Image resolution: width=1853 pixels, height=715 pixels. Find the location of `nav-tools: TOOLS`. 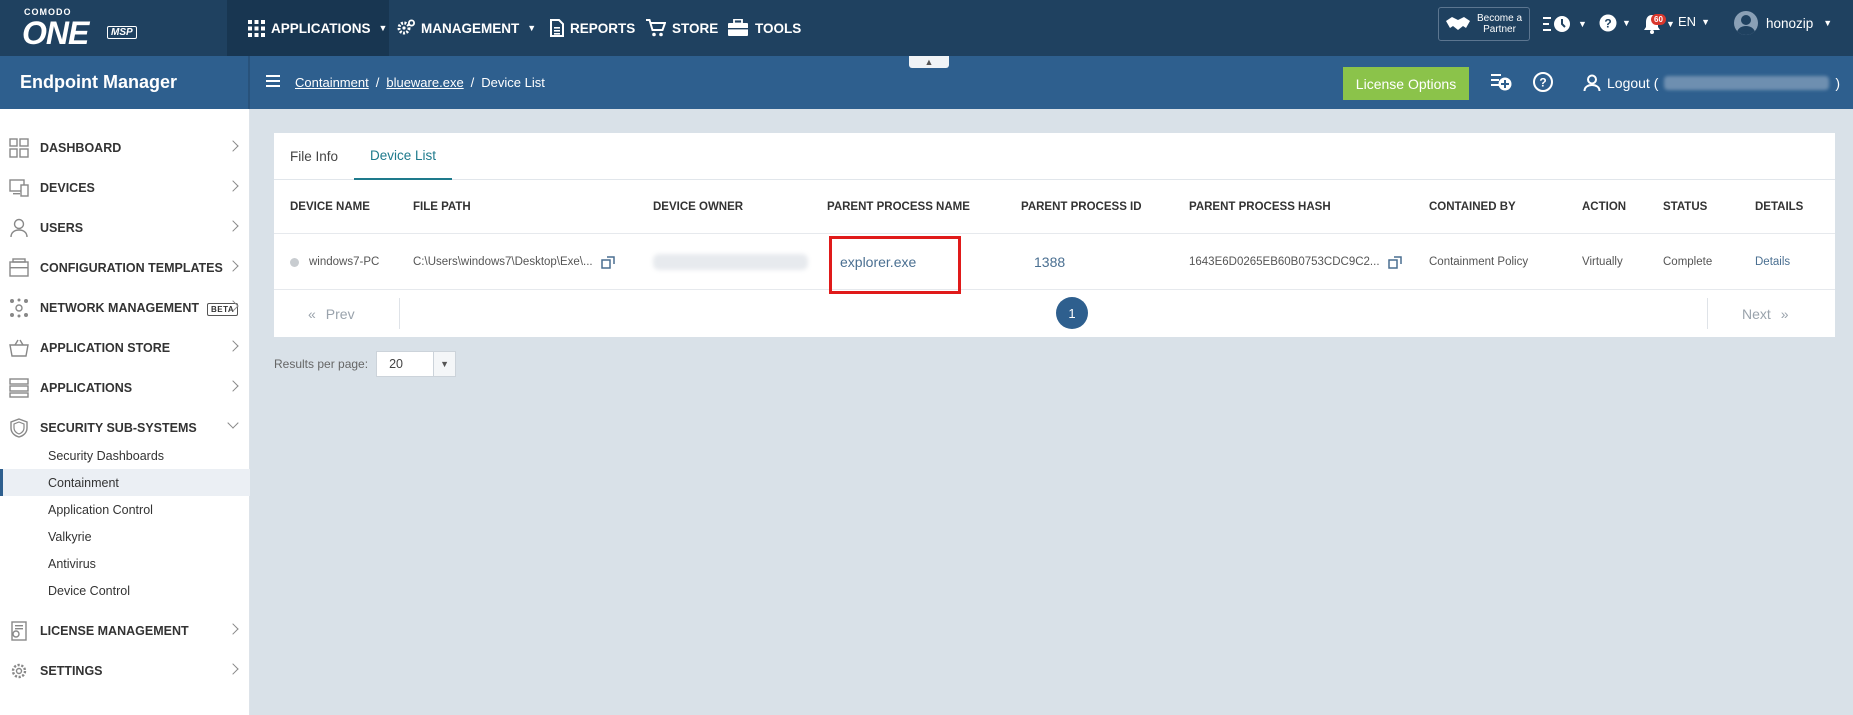

nav-tools: TOOLS is located at coordinates (764, 28).